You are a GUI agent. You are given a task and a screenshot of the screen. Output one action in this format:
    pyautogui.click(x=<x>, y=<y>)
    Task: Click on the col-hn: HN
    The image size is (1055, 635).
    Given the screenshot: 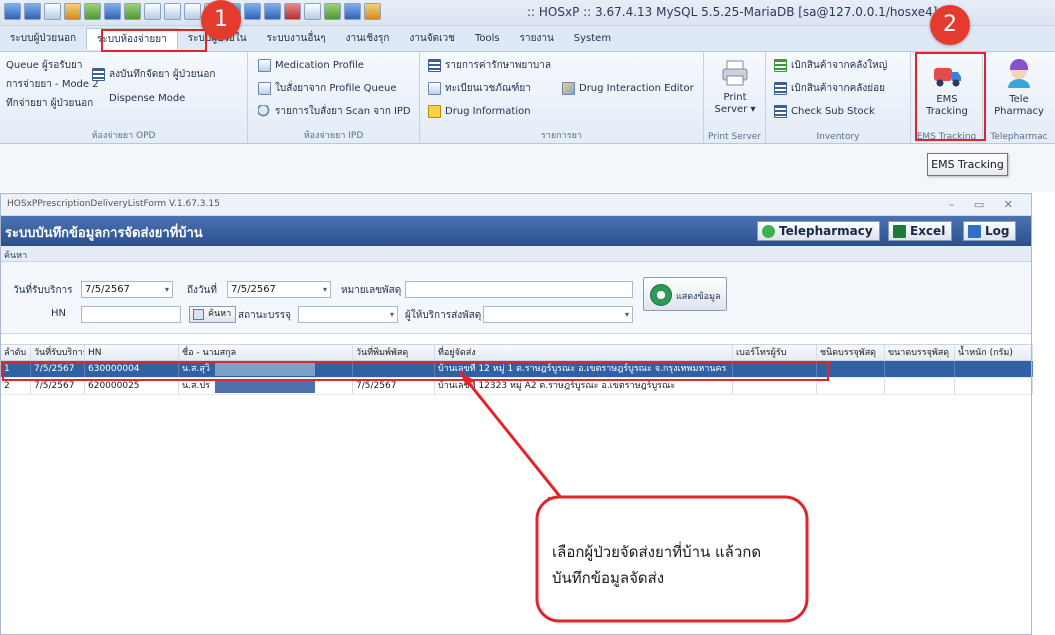 What is the action you would take?
    pyautogui.click(x=132, y=352)
    